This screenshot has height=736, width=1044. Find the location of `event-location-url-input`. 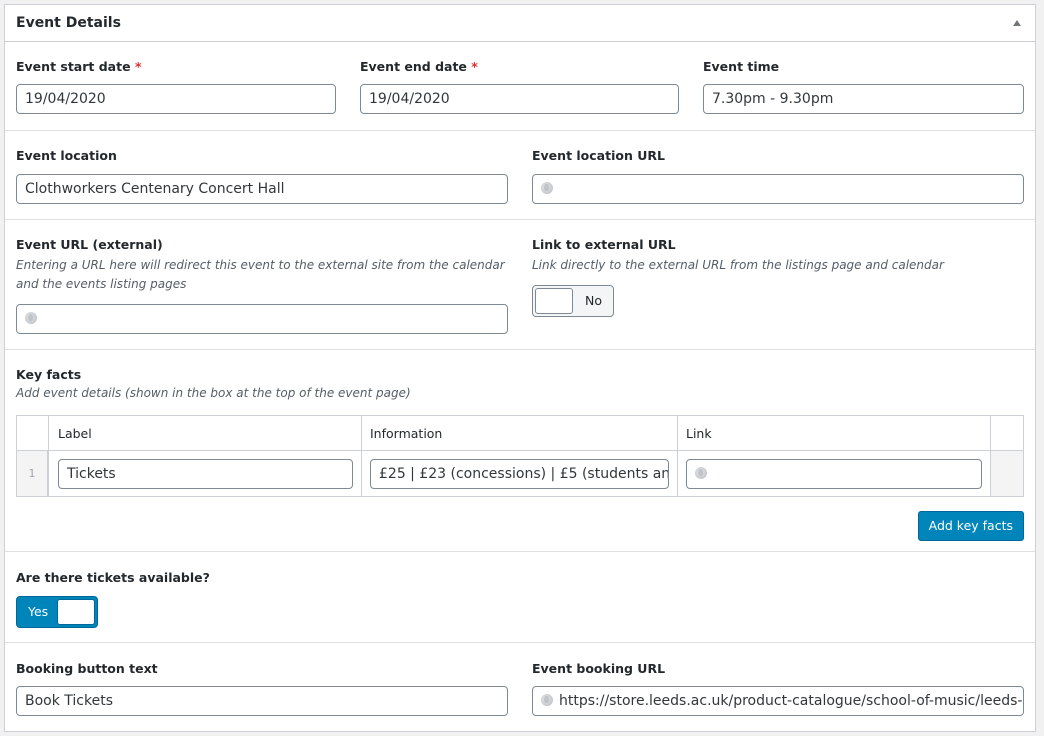

event-location-url-input is located at coordinates (778, 189).